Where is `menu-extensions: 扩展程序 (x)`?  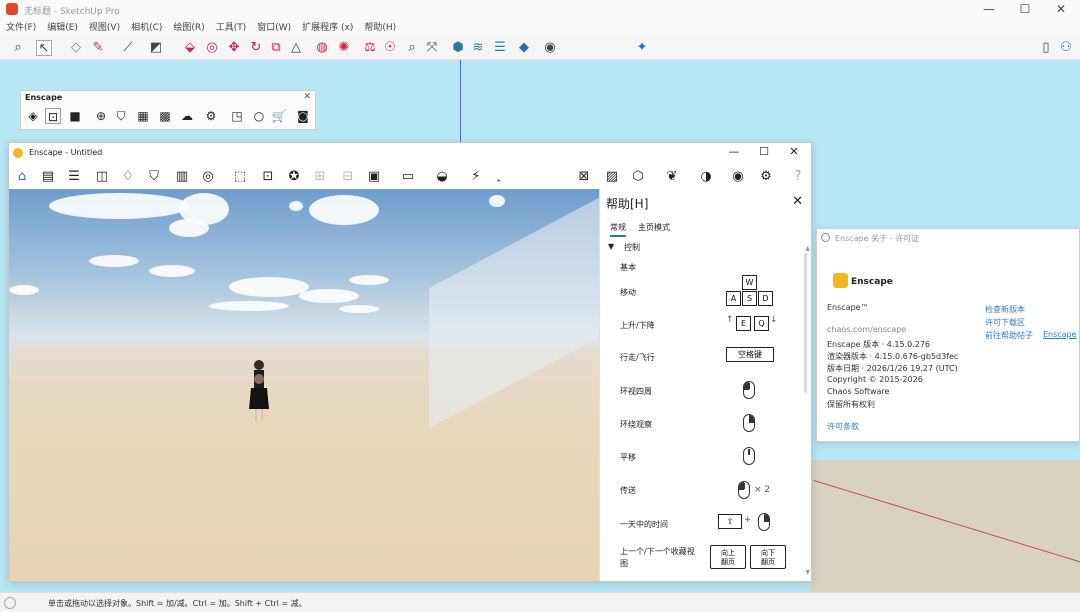 menu-extensions: 扩展程序 (x) is located at coordinates (327, 28).